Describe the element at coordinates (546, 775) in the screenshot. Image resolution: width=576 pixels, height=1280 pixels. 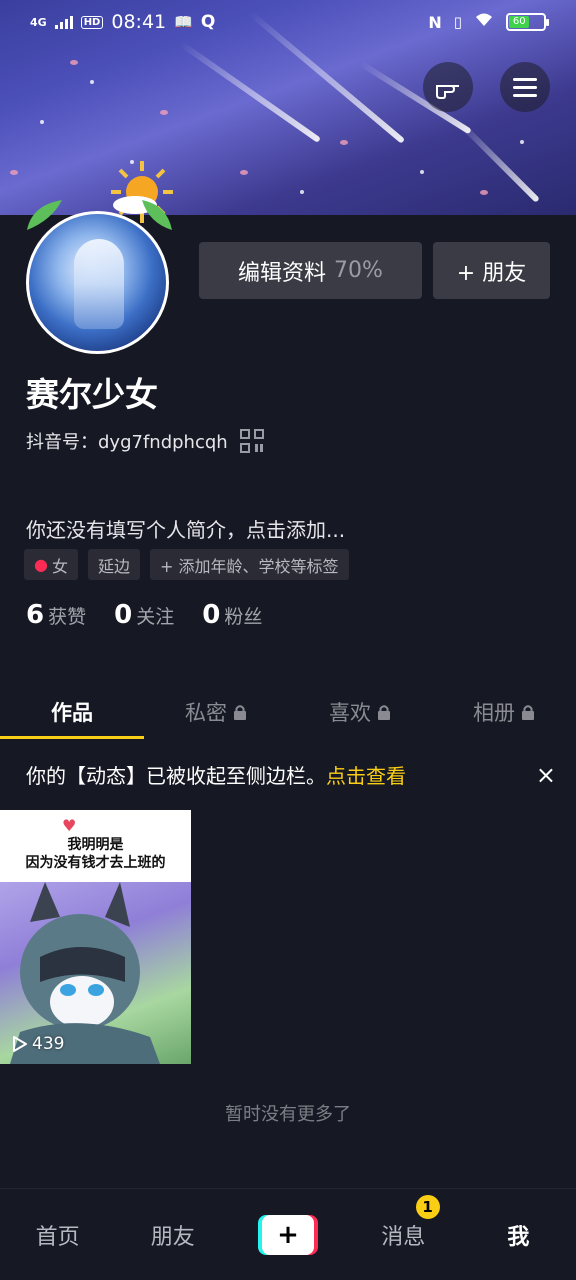
I see `close-icon: ×` at that location.